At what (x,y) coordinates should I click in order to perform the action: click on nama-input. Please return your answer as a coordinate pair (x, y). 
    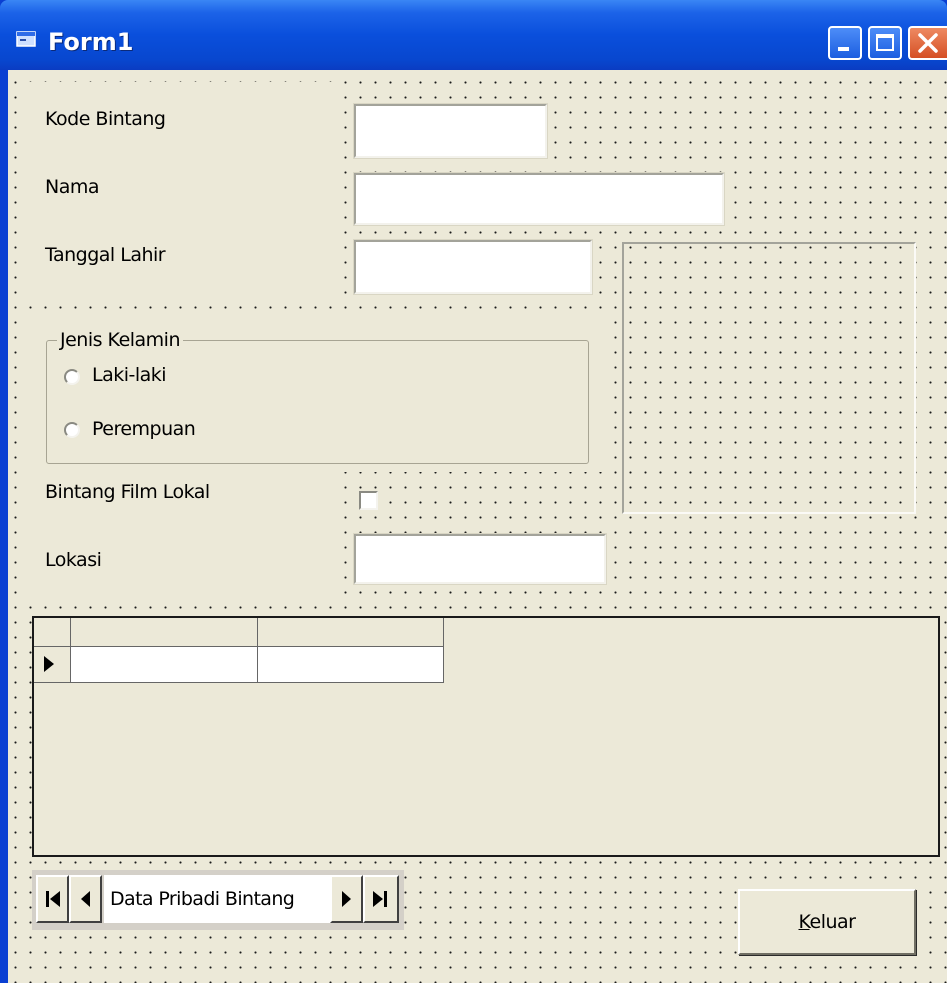
    Looking at the image, I should click on (539, 199).